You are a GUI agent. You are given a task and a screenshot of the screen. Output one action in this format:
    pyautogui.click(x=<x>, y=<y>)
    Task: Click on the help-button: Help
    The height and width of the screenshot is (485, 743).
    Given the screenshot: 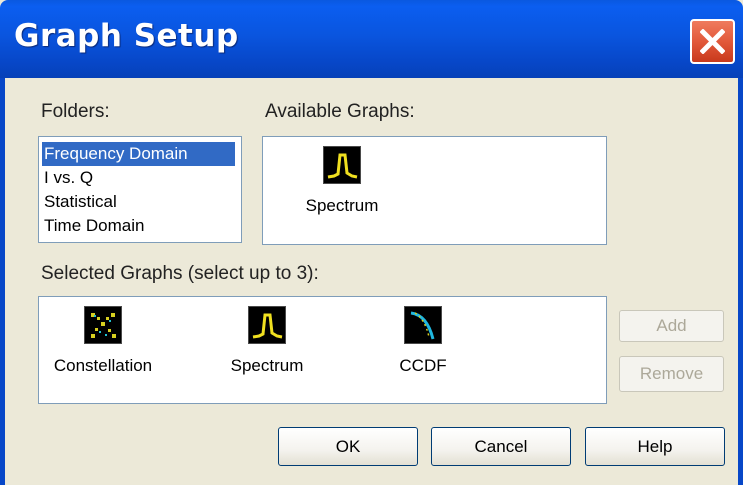 What is the action you would take?
    pyautogui.click(x=655, y=446)
    